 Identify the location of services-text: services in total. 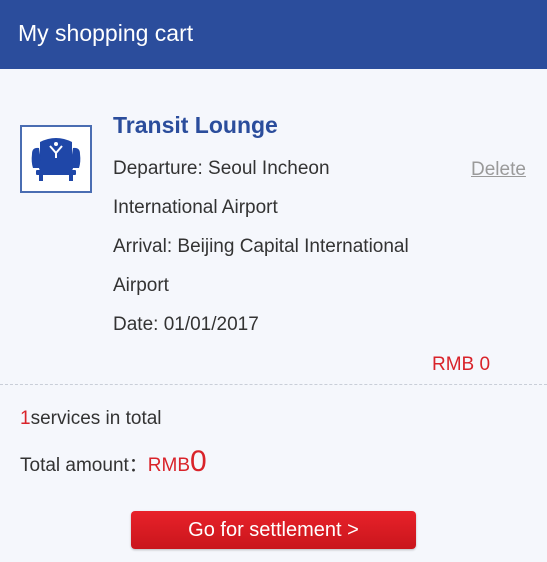
(96, 418).